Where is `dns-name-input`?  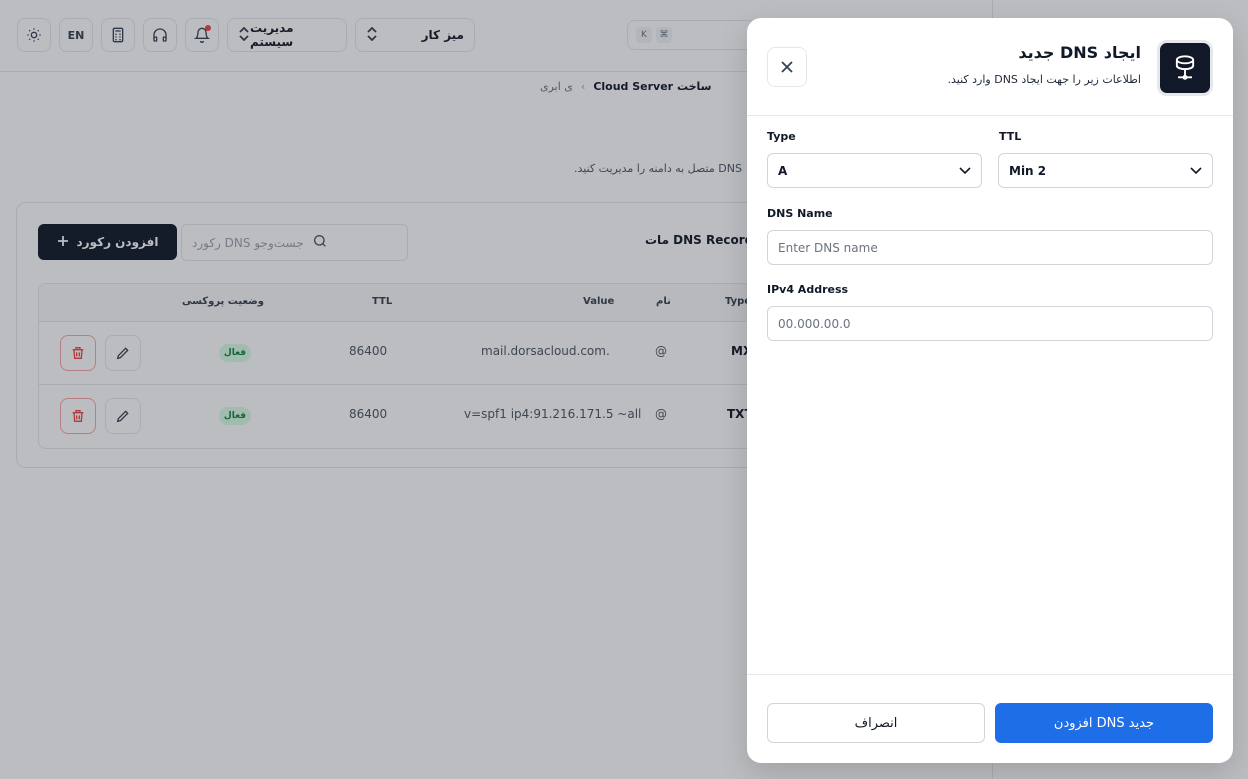 dns-name-input is located at coordinates (990, 247).